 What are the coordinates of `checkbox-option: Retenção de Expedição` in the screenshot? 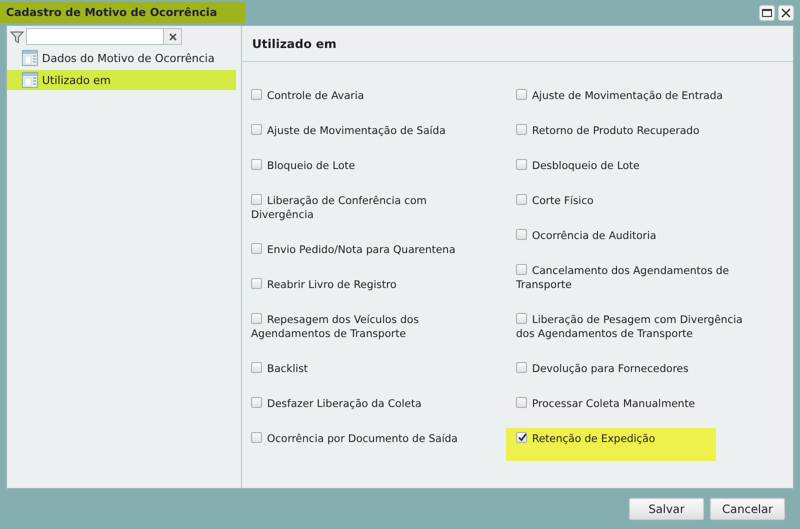 It's located at (611, 444).